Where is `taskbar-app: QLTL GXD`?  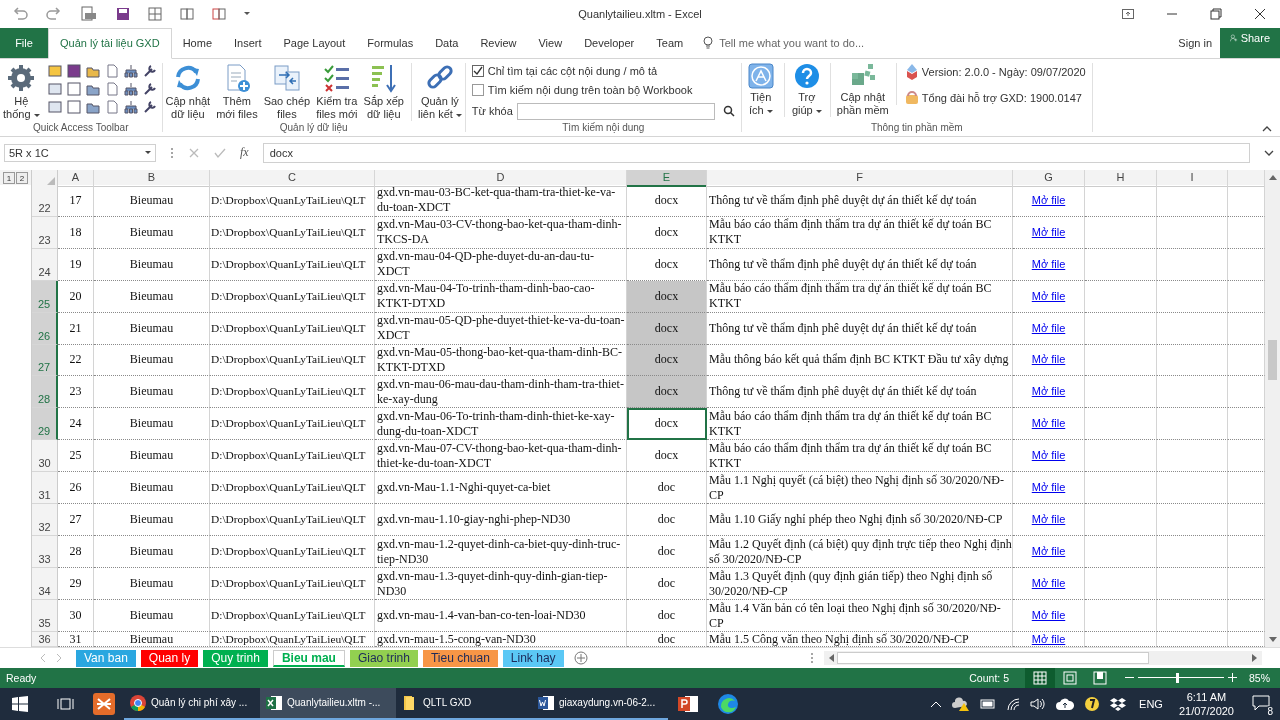
taskbar-app: QLTL GXD is located at coordinates (464, 704).